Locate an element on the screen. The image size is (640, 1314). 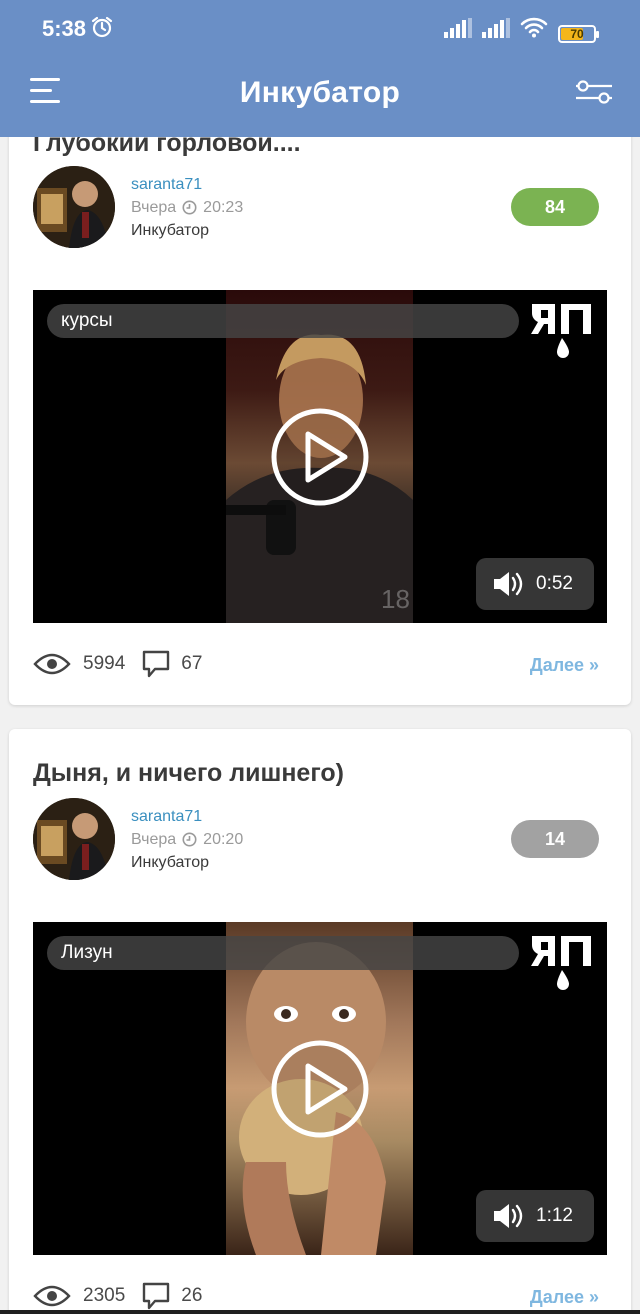
post-stats: 2305 26 is located at coordinates (117, 1296).